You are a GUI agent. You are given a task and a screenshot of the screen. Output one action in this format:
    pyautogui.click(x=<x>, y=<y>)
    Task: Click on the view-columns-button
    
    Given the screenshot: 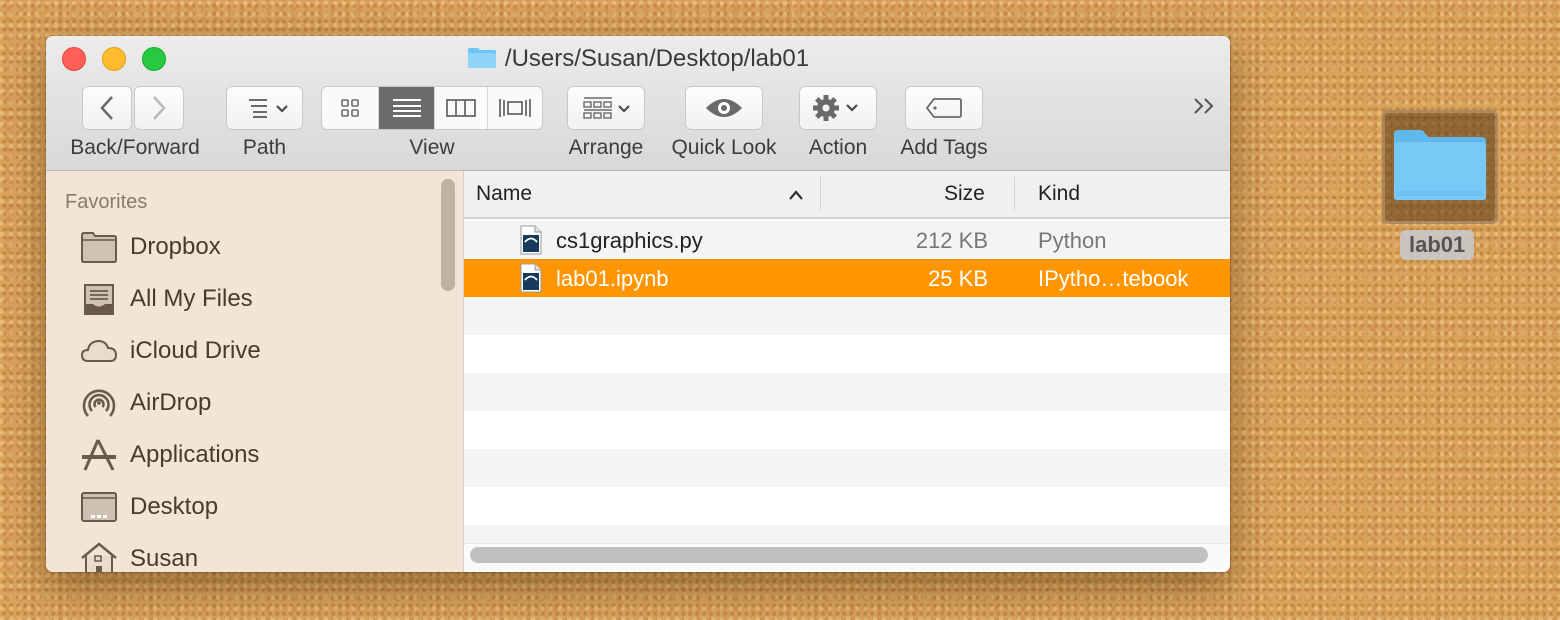 What is the action you would take?
    pyautogui.click(x=461, y=108)
    